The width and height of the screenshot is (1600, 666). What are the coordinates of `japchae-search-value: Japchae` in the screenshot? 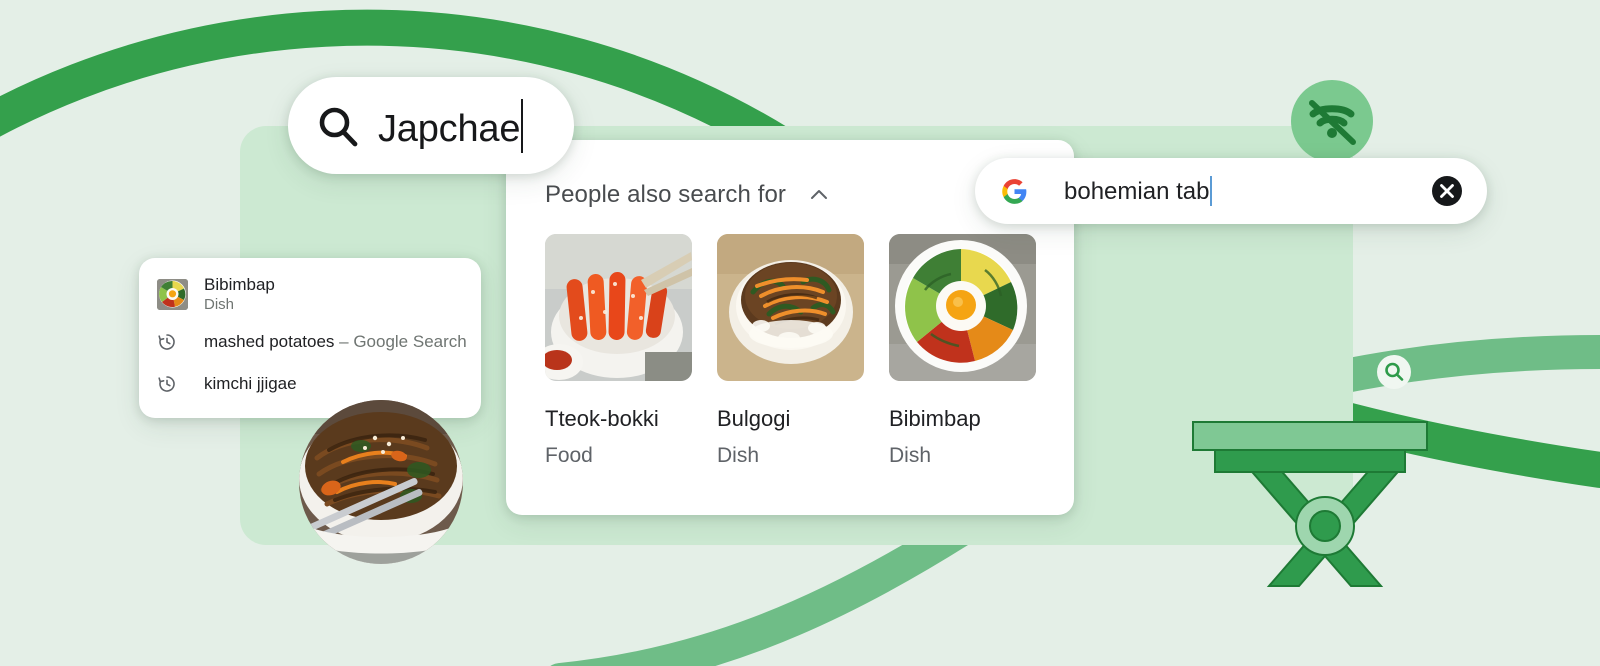 It's located at (449, 128).